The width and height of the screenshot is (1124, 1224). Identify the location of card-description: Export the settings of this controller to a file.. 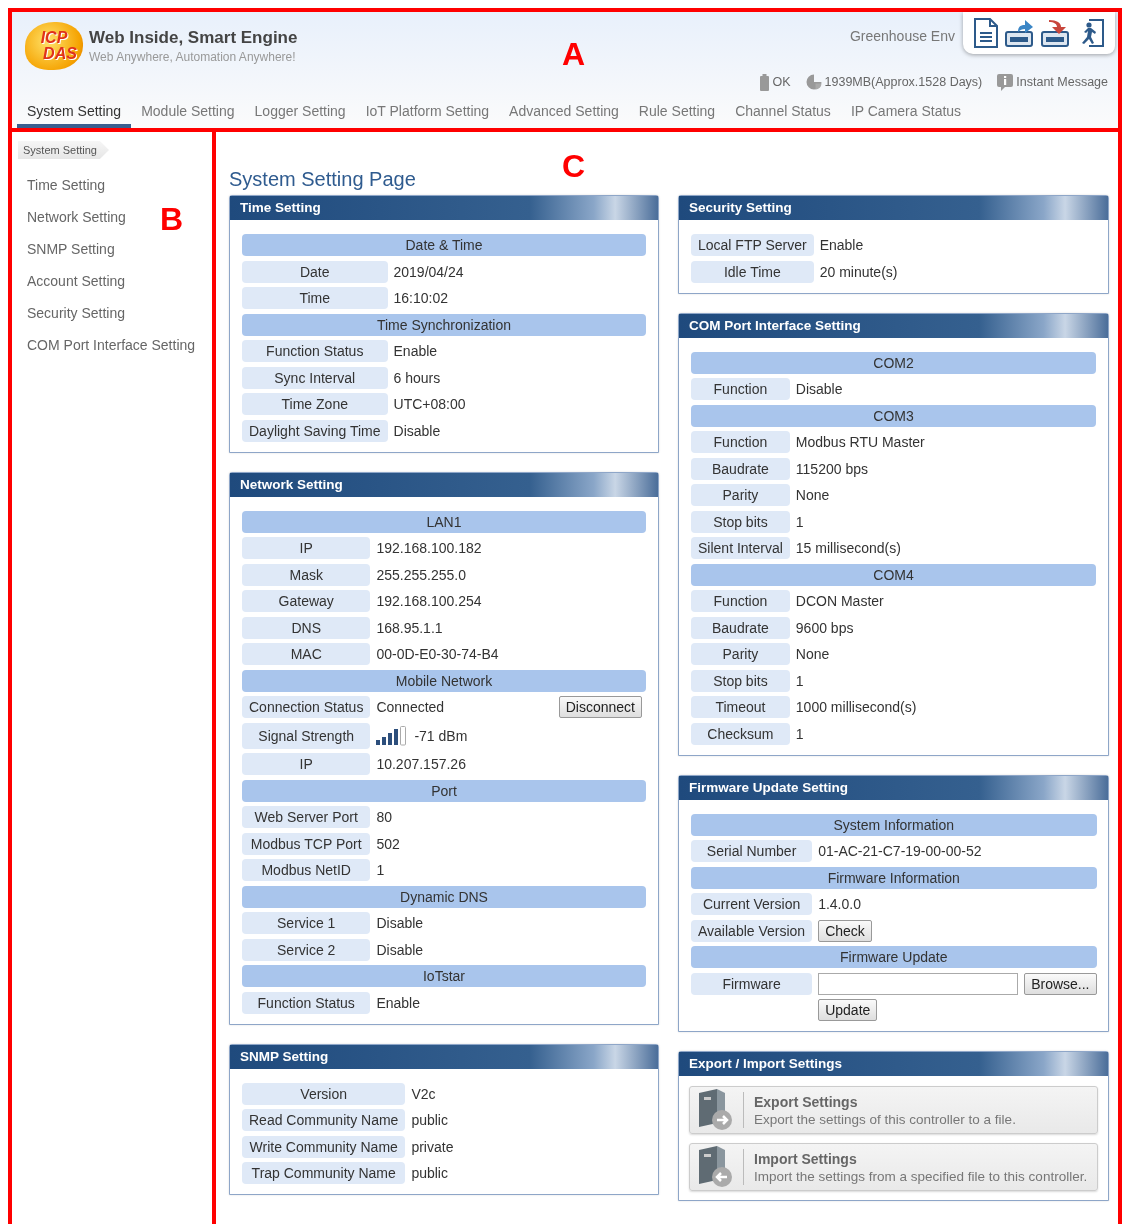
(885, 1119).